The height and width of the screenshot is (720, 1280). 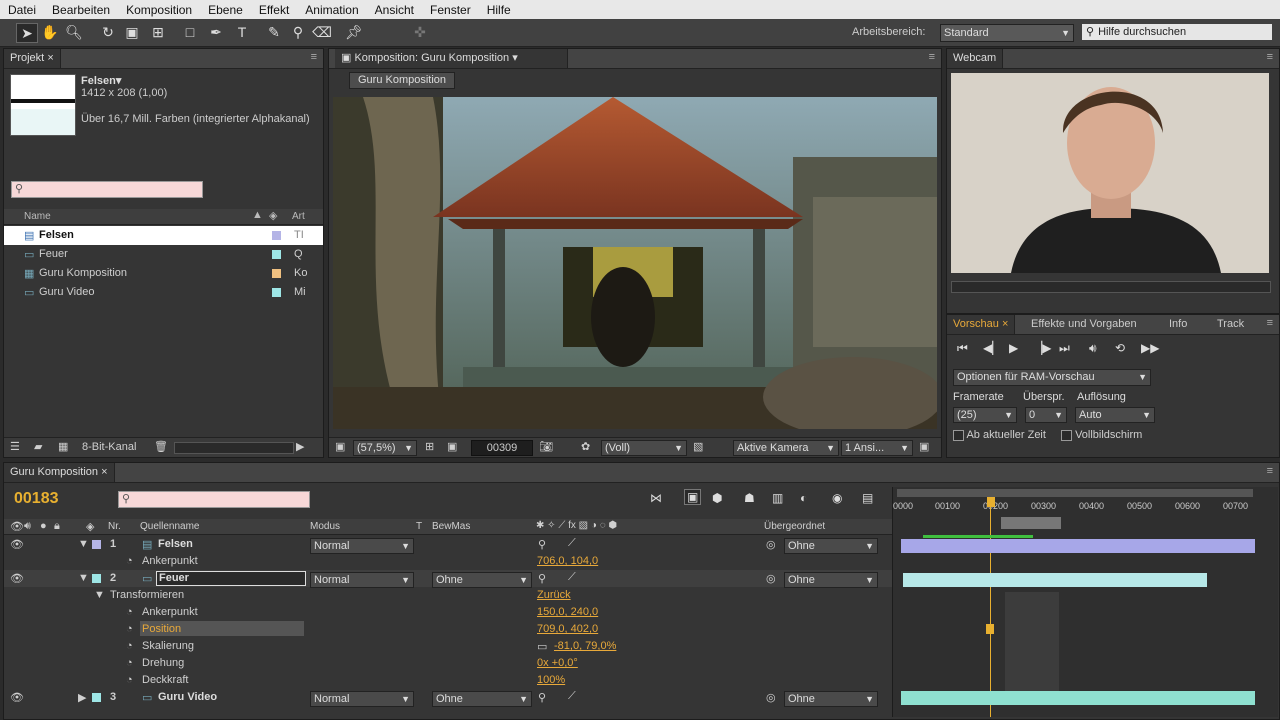 What do you see at coordinates (698, 446) in the screenshot?
I see `transparency-grid-icon: ▧` at bounding box center [698, 446].